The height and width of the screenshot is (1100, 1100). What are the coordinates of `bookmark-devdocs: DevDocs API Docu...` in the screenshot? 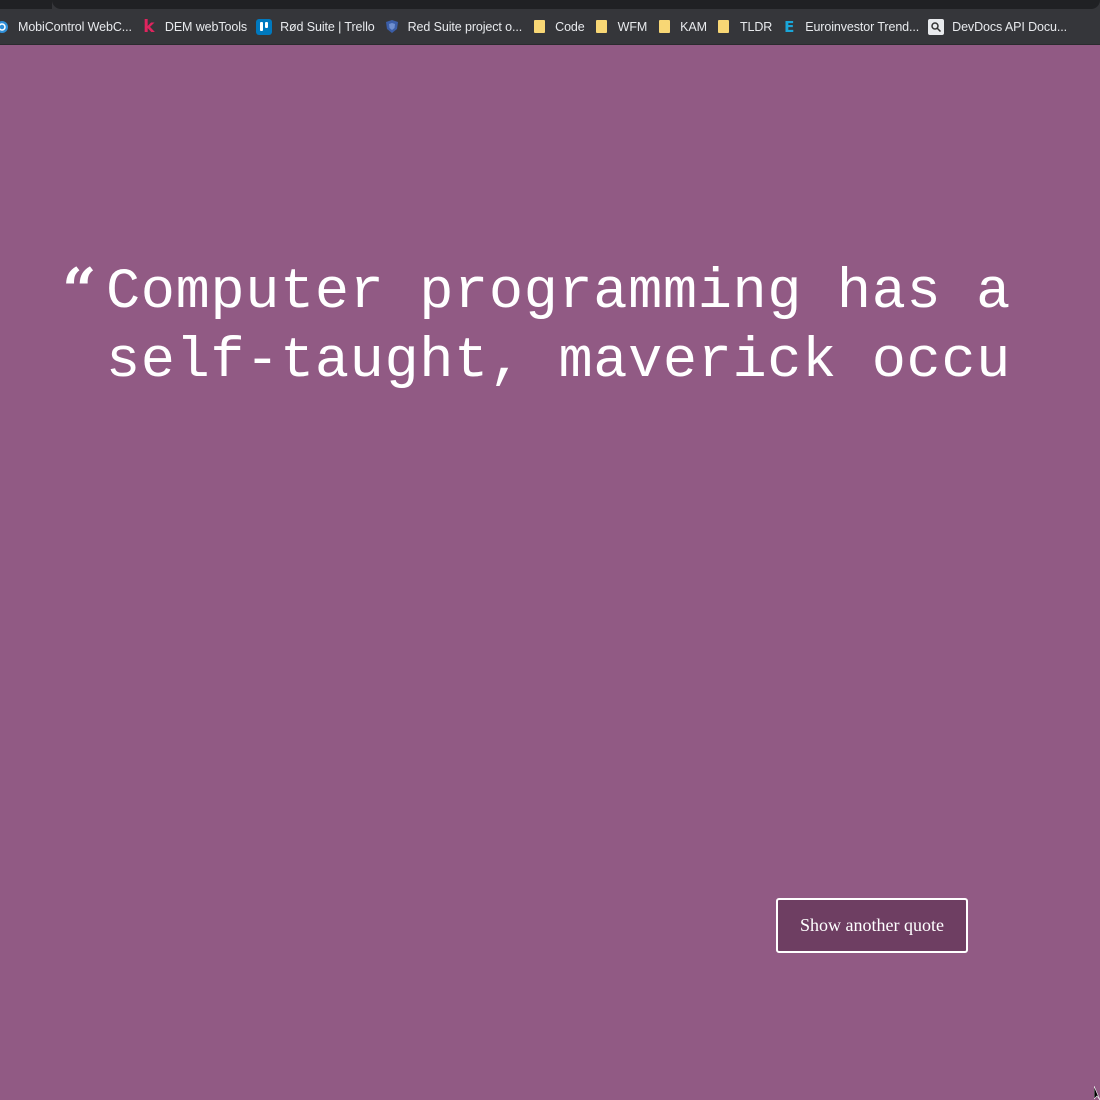 It's located at (1002, 27).